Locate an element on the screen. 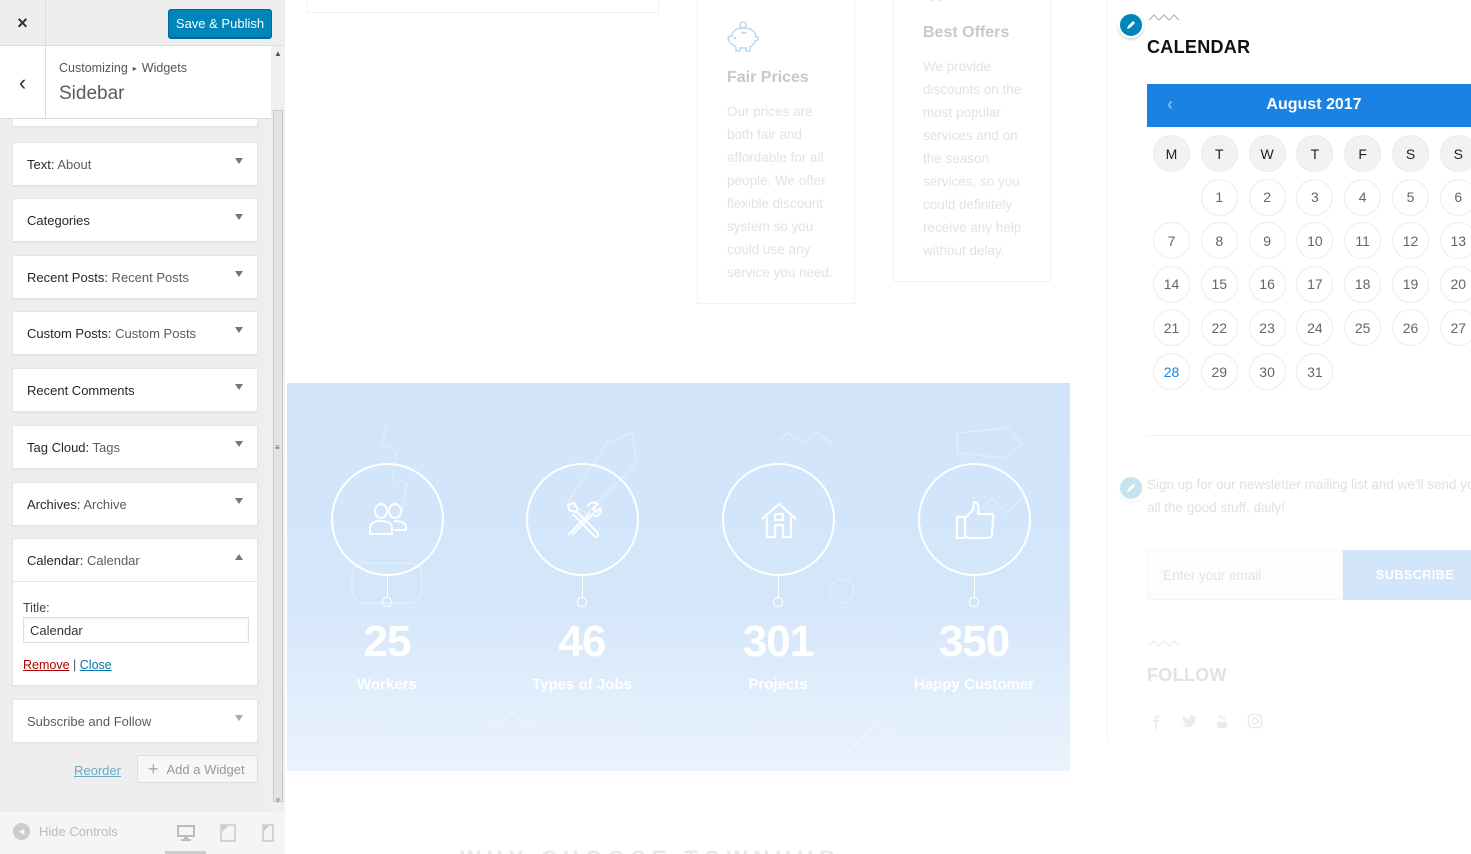 This screenshot has width=1471, height=854. calendar-day: 29 is located at coordinates (1219, 371).